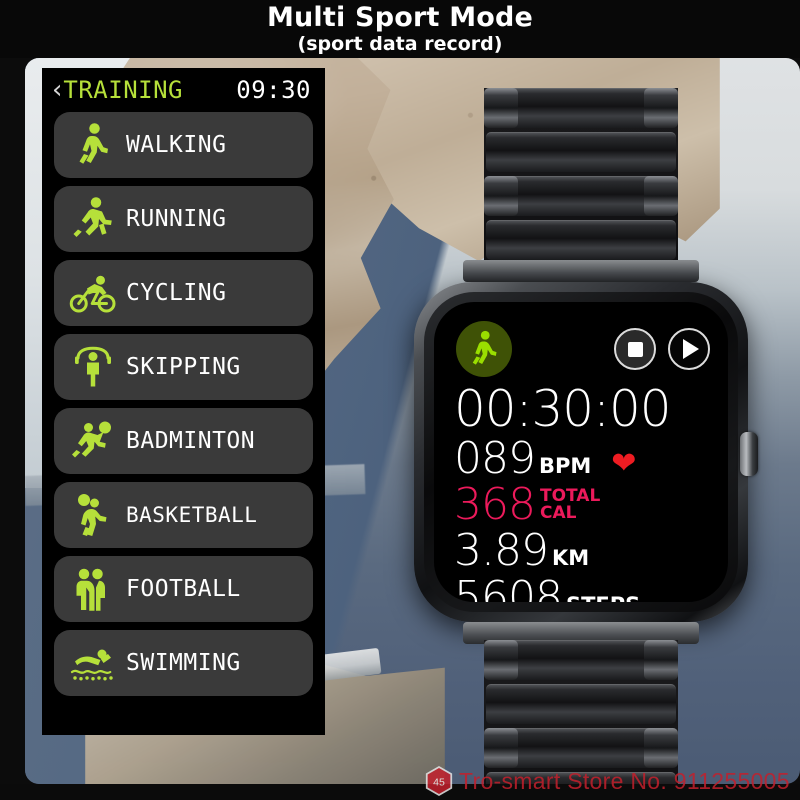 This screenshot has height=800, width=800. What do you see at coordinates (583, 349) in the screenshot?
I see `screen-topbar` at bounding box center [583, 349].